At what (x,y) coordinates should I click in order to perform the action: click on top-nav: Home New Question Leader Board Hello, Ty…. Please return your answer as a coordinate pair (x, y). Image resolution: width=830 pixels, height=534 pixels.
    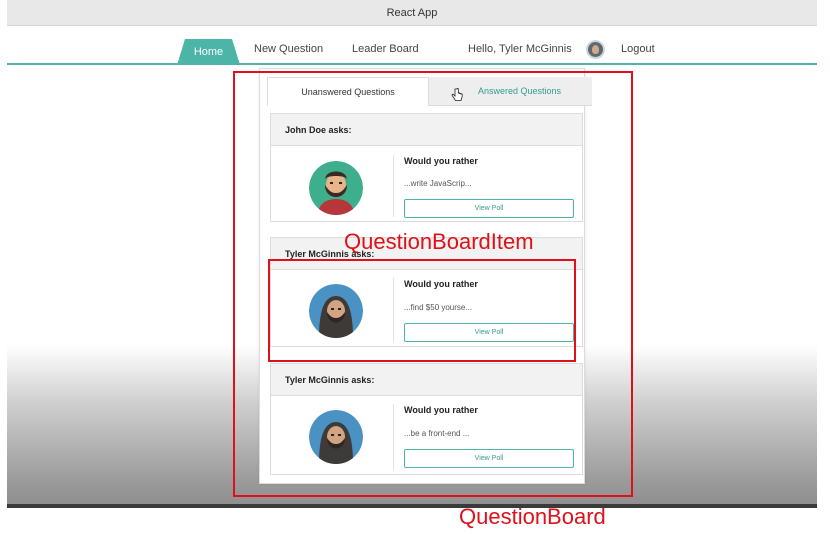
    Looking at the image, I should click on (412, 50).